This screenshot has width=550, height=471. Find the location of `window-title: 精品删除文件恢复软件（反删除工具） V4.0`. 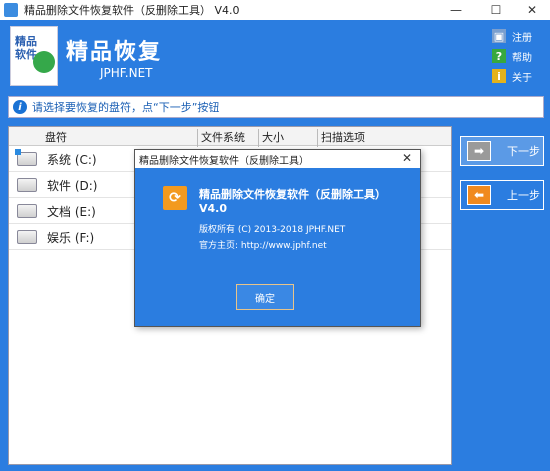

window-title: 精品删除文件恢复软件（反删除工具） V4.0 is located at coordinates (132, 10).